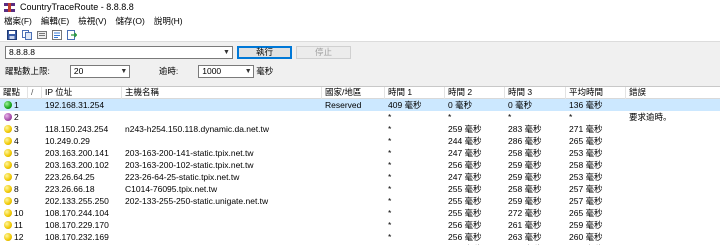  Describe the element at coordinates (16, 105) in the screenshot. I see `hop-number: 1` at that location.